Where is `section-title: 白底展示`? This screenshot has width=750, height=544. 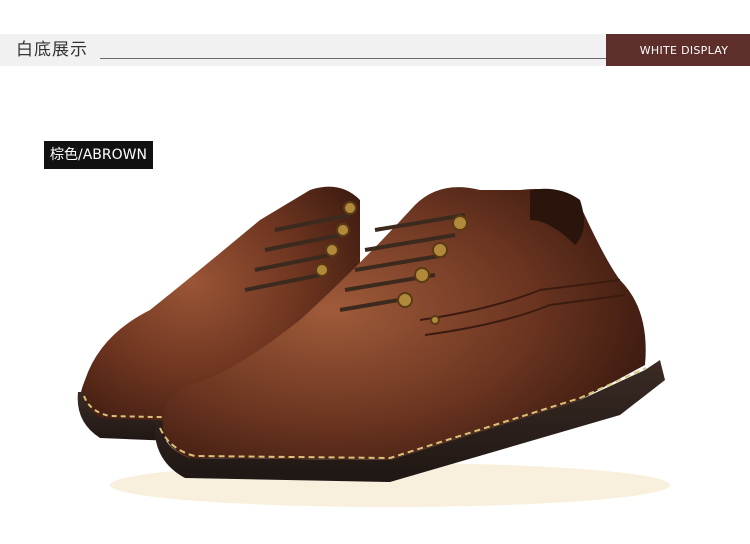 section-title: 白底展示 is located at coordinates (52, 50).